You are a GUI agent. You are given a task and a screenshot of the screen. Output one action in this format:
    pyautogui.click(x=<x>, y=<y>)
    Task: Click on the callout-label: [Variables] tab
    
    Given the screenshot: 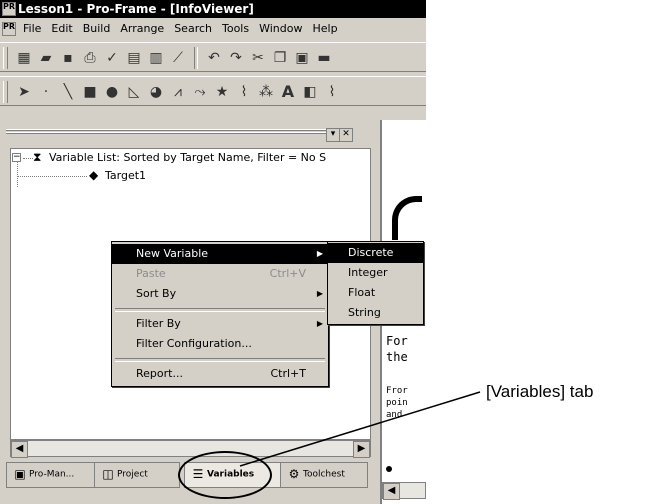 What is the action you would take?
    pyautogui.click(x=540, y=391)
    